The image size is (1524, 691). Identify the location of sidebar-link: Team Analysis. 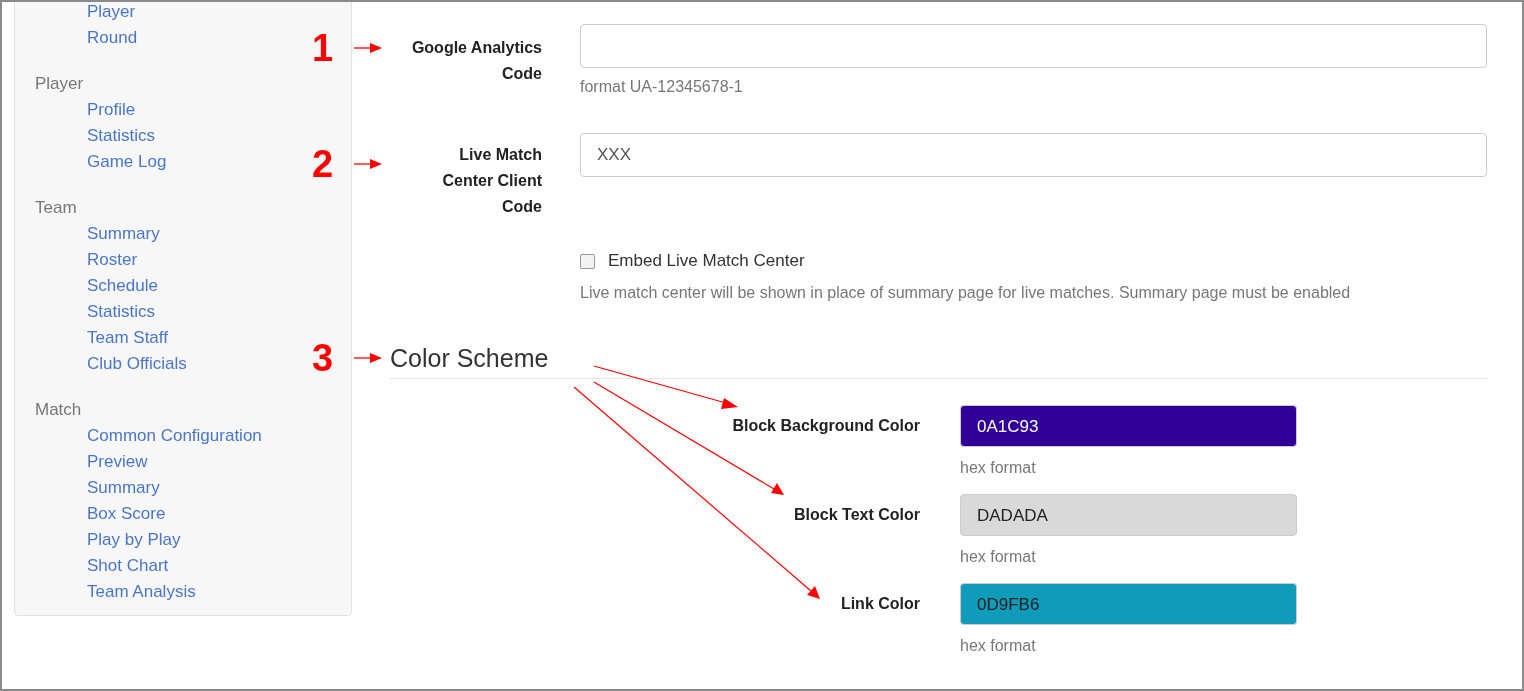
(115, 592).